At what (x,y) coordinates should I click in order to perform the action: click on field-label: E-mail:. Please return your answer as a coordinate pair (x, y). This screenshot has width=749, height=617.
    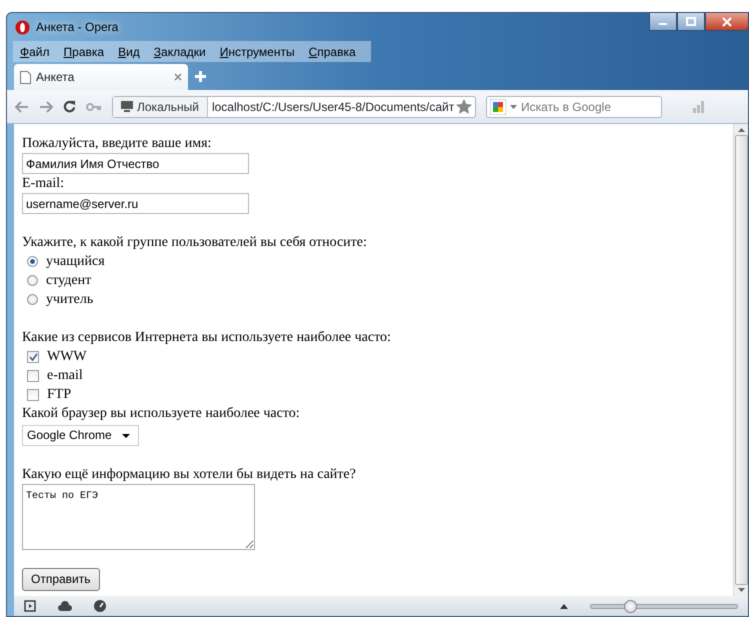
    Looking at the image, I should click on (43, 184).